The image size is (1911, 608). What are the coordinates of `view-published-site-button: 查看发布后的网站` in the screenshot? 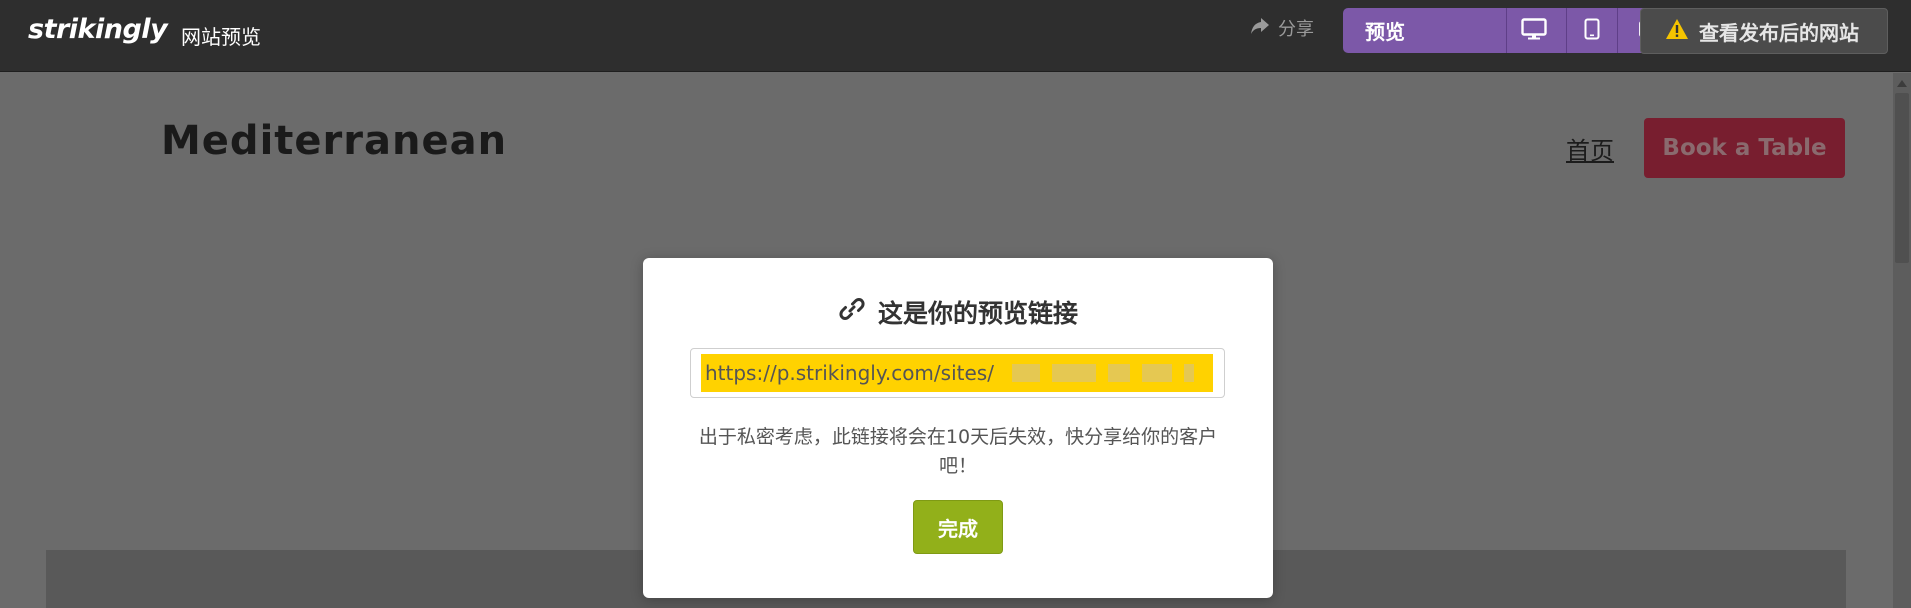 It's located at (1764, 31).